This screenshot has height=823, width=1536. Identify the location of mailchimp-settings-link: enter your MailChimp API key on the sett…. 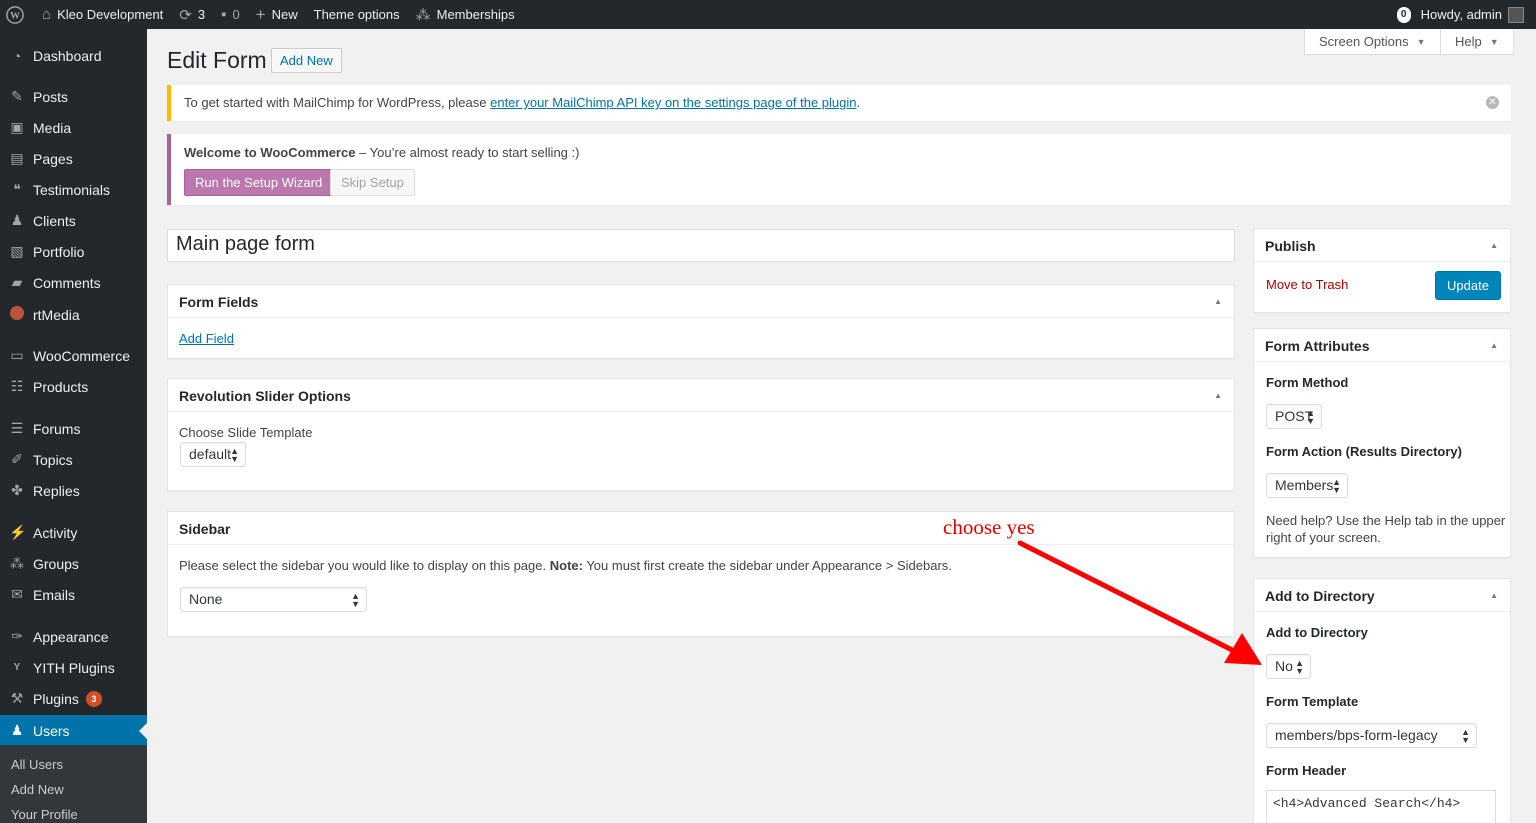
(673, 102).